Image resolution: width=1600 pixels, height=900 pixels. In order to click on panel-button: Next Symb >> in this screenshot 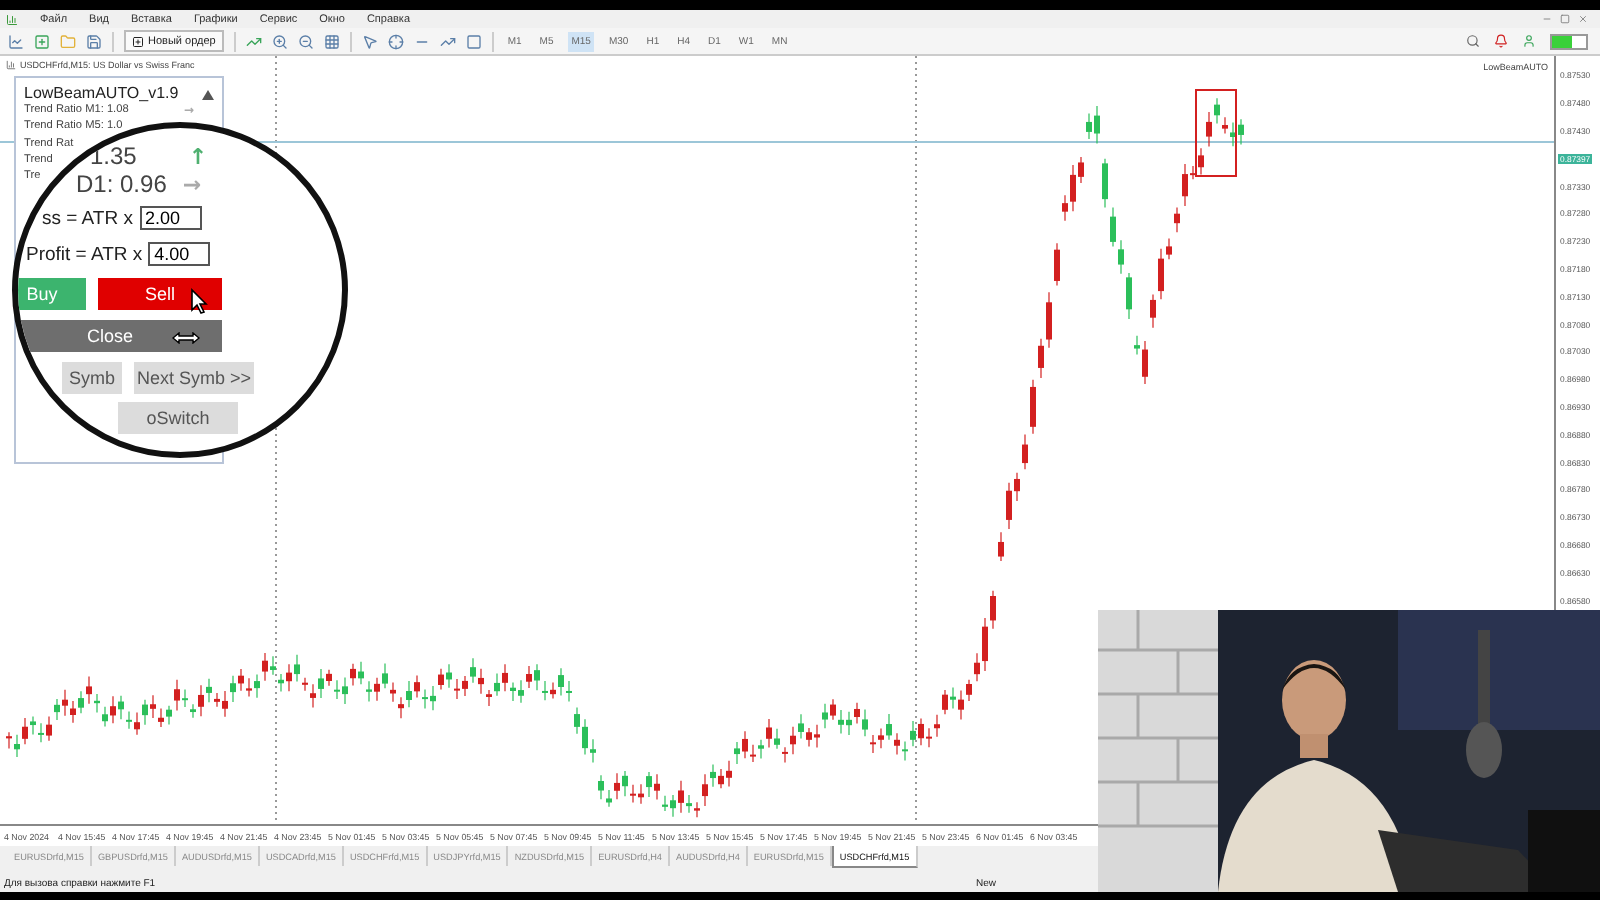, I will do `click(194, 378)`.